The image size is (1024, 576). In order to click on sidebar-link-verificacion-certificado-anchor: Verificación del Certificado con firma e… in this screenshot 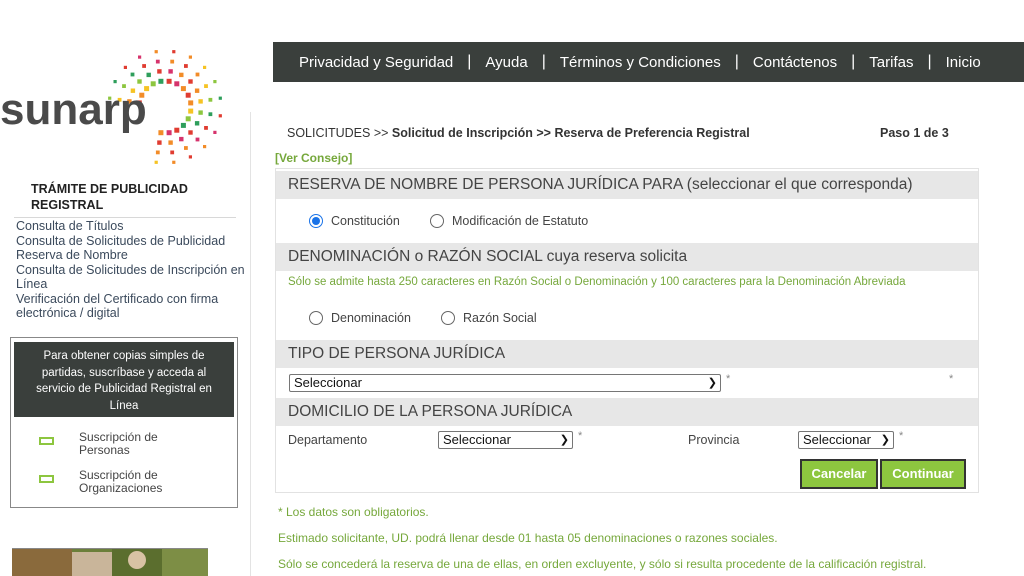, I will do `click(117, 306)`.